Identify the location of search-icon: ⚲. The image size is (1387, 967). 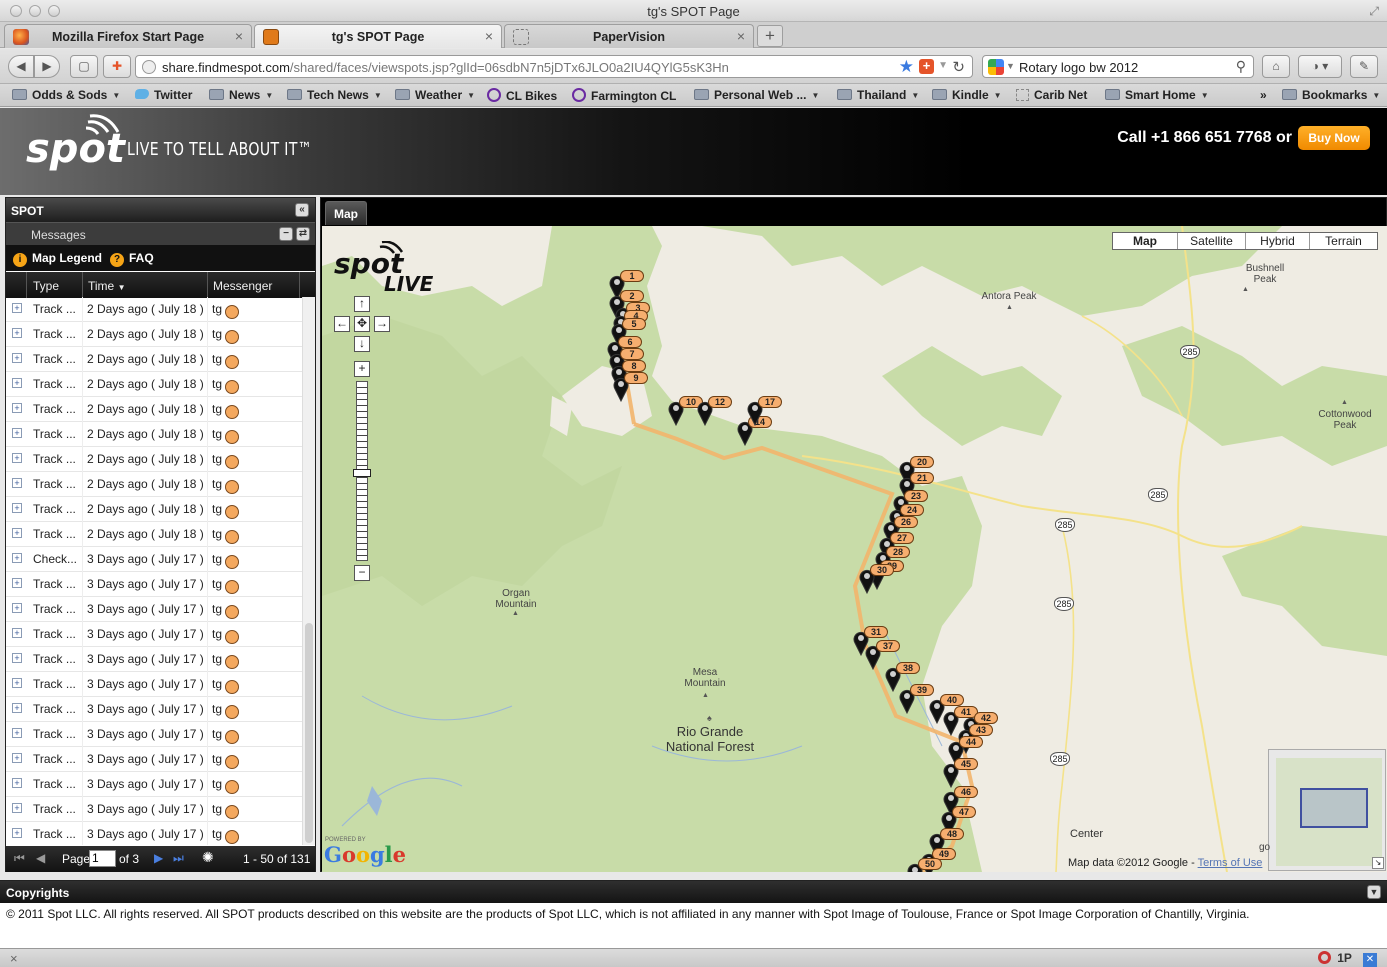
(1241, 66).